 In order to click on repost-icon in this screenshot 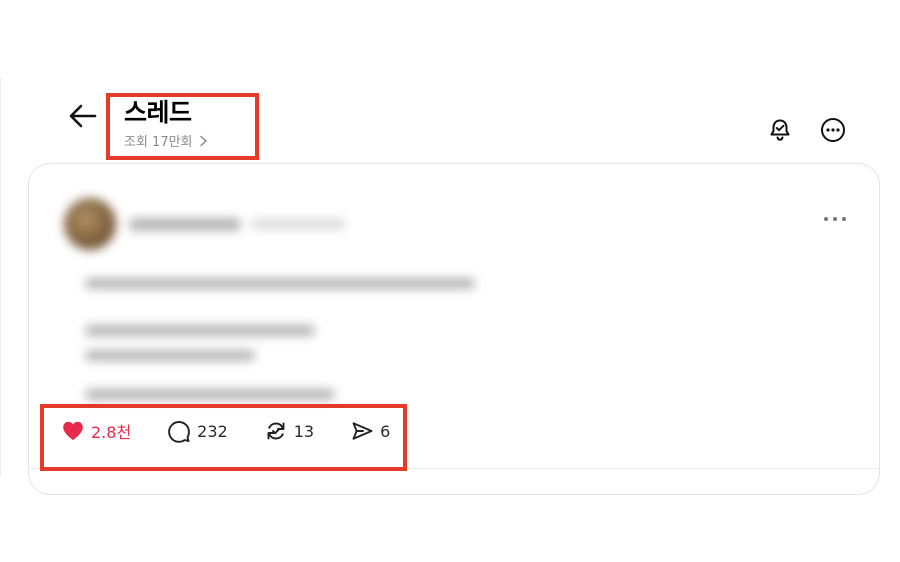, I will do `click(276, 431)`.